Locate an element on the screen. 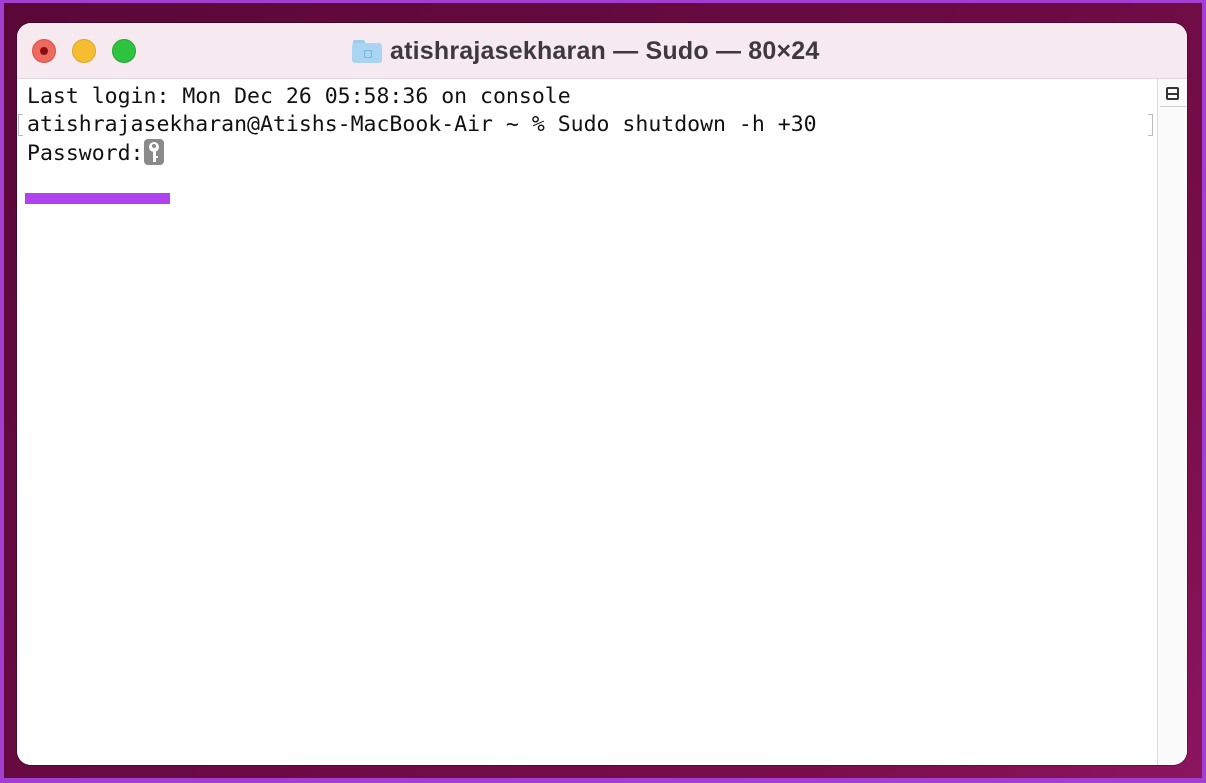  terminal-line-password: Password: is located at coordinates (95, 153).